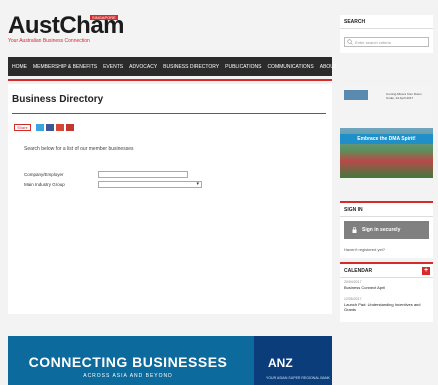 The width and height of the screenshot is (438, 385). Describe the element at coordinates (22, 127) in the screenshot. I see `share-button: Share` at that location.